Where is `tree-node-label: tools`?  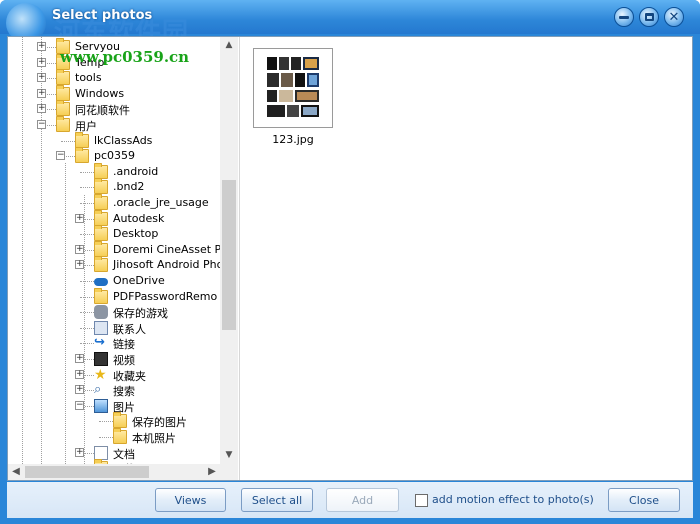
tree-node-label: tools is located at coordinates (88, 77).